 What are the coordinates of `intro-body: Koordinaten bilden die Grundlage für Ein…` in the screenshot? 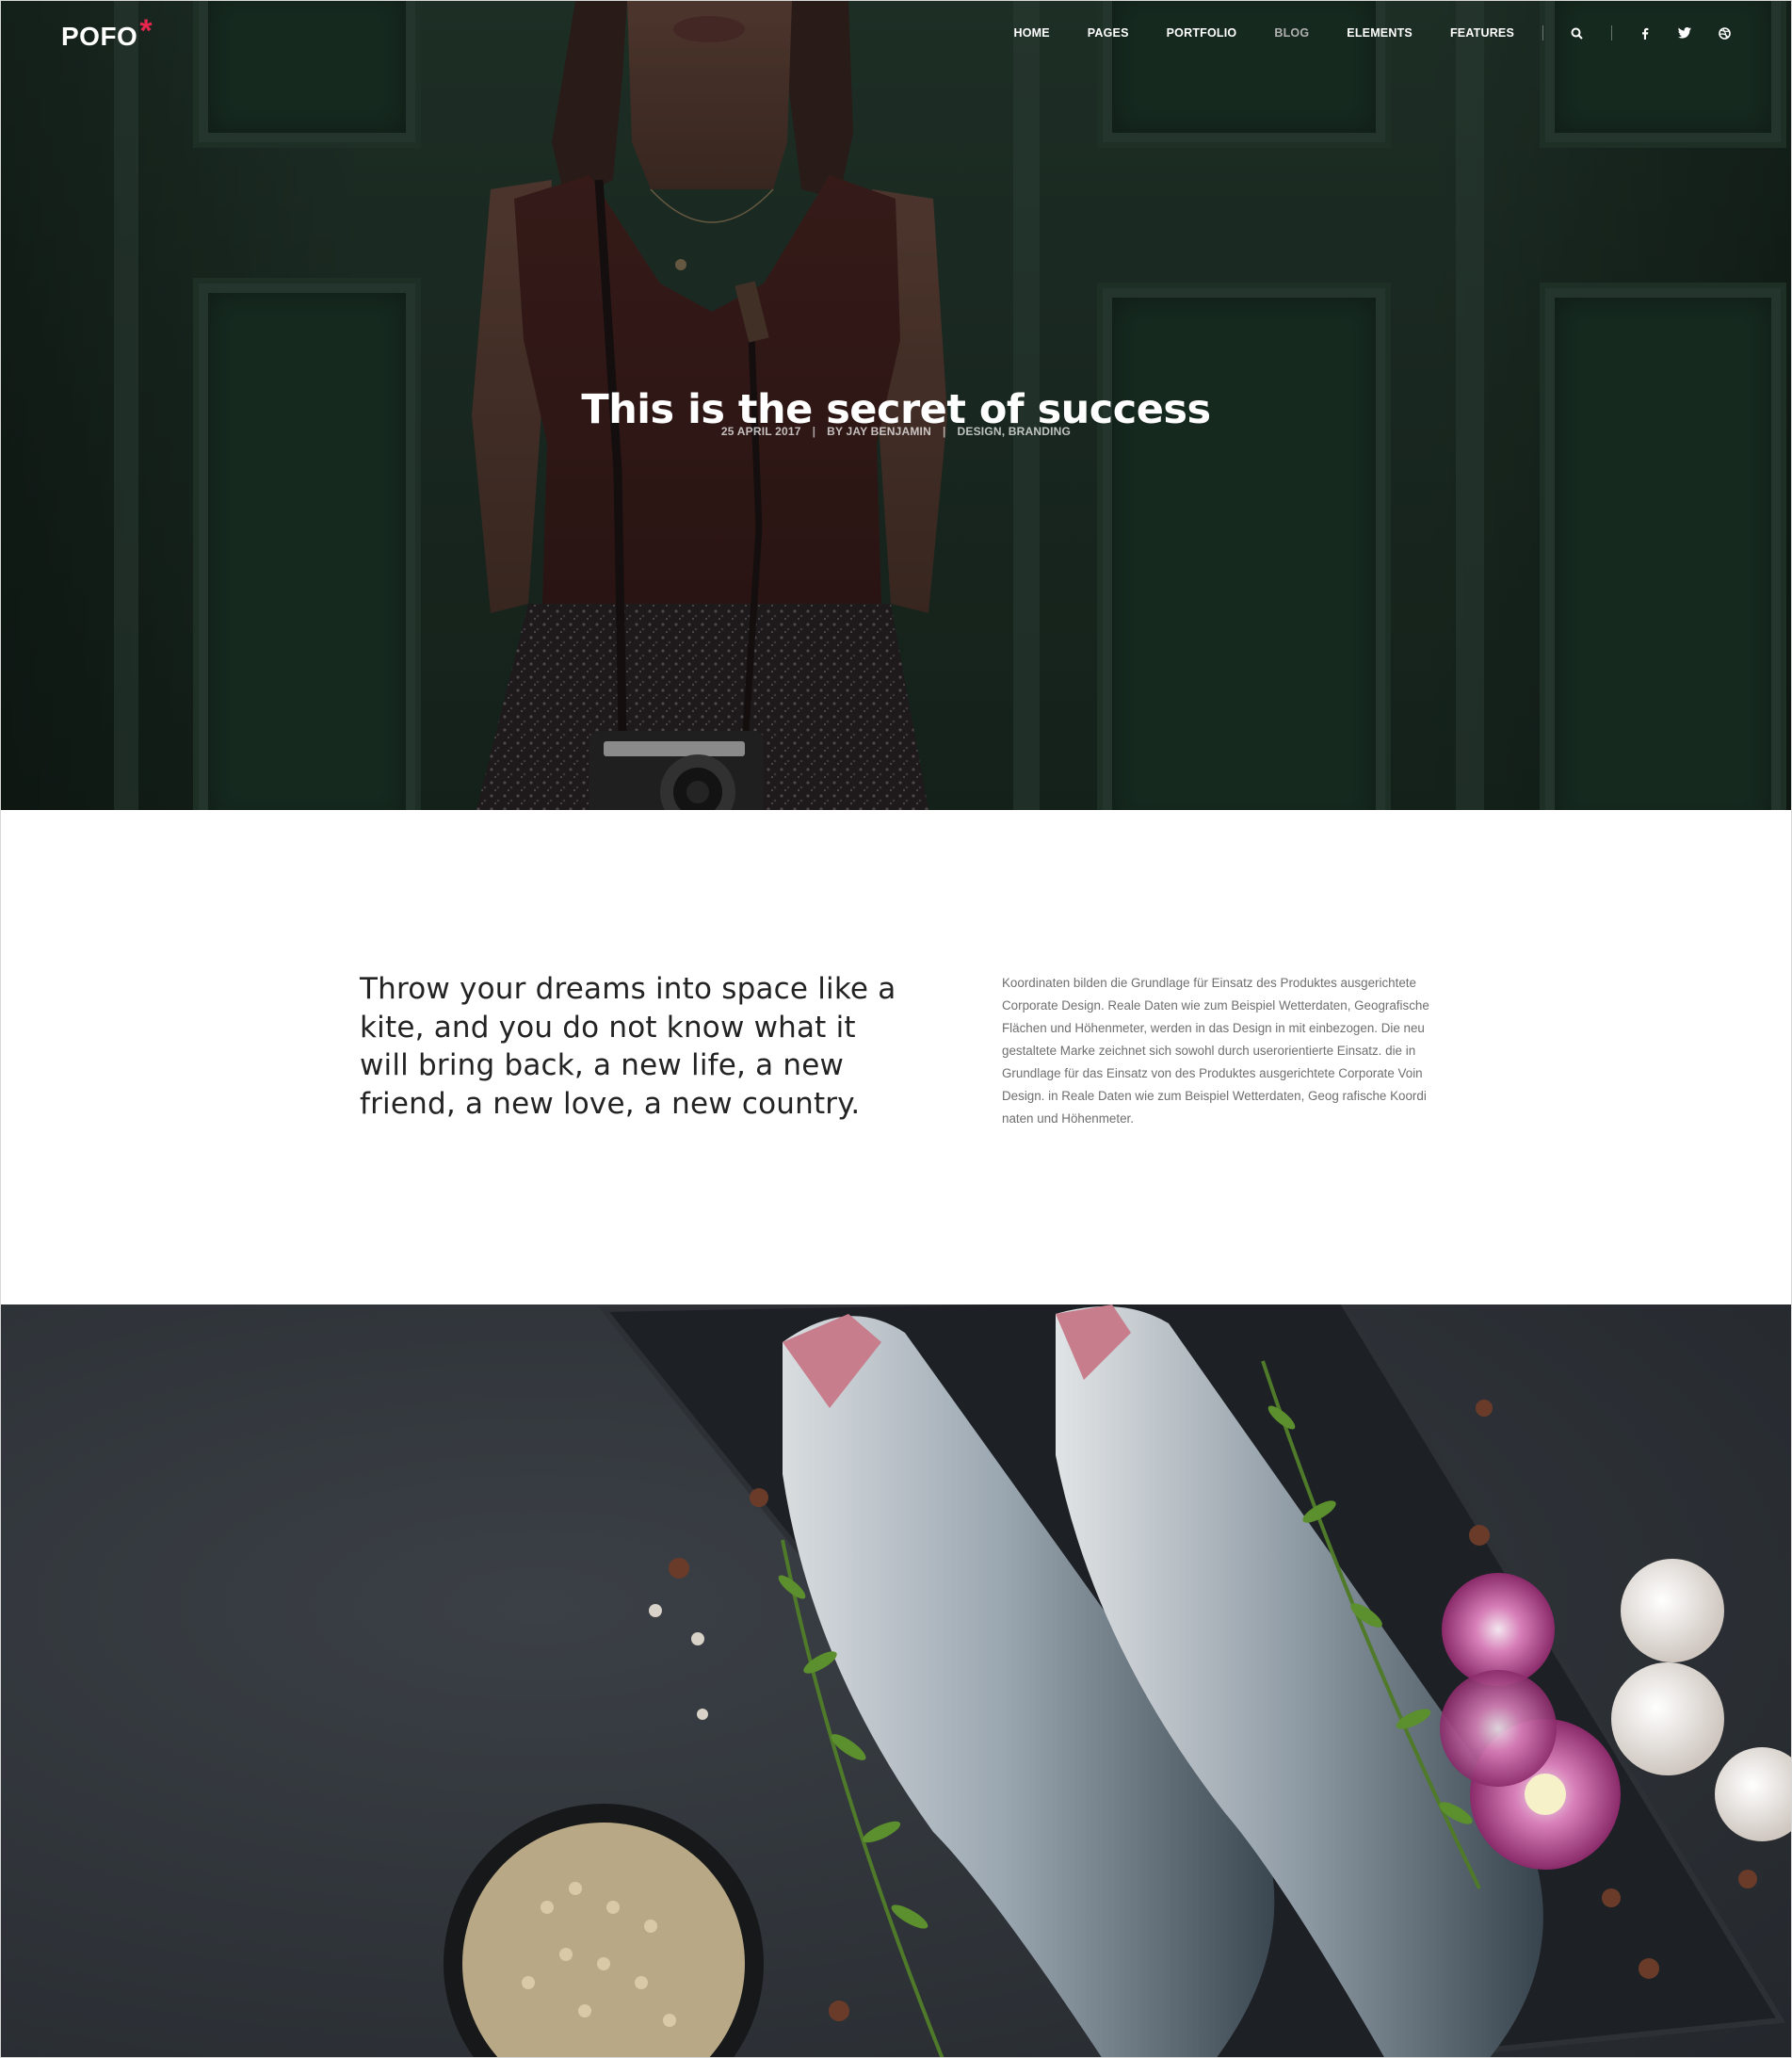 It's located at (1215, 1051).